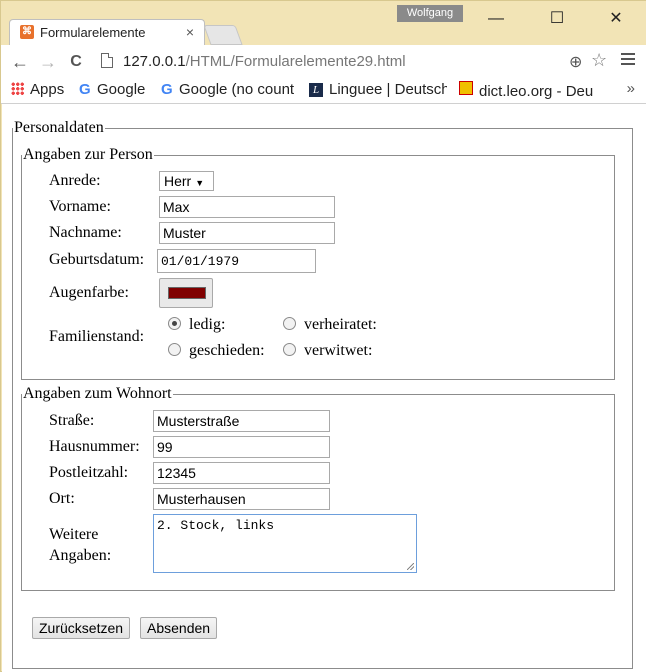 The height and width of the screenshot is (672, 646). What do you see at coordinates (237, 89) in the screenshot?
I see `bookmark-label: Google (no count` at bounding box center [237, 89].